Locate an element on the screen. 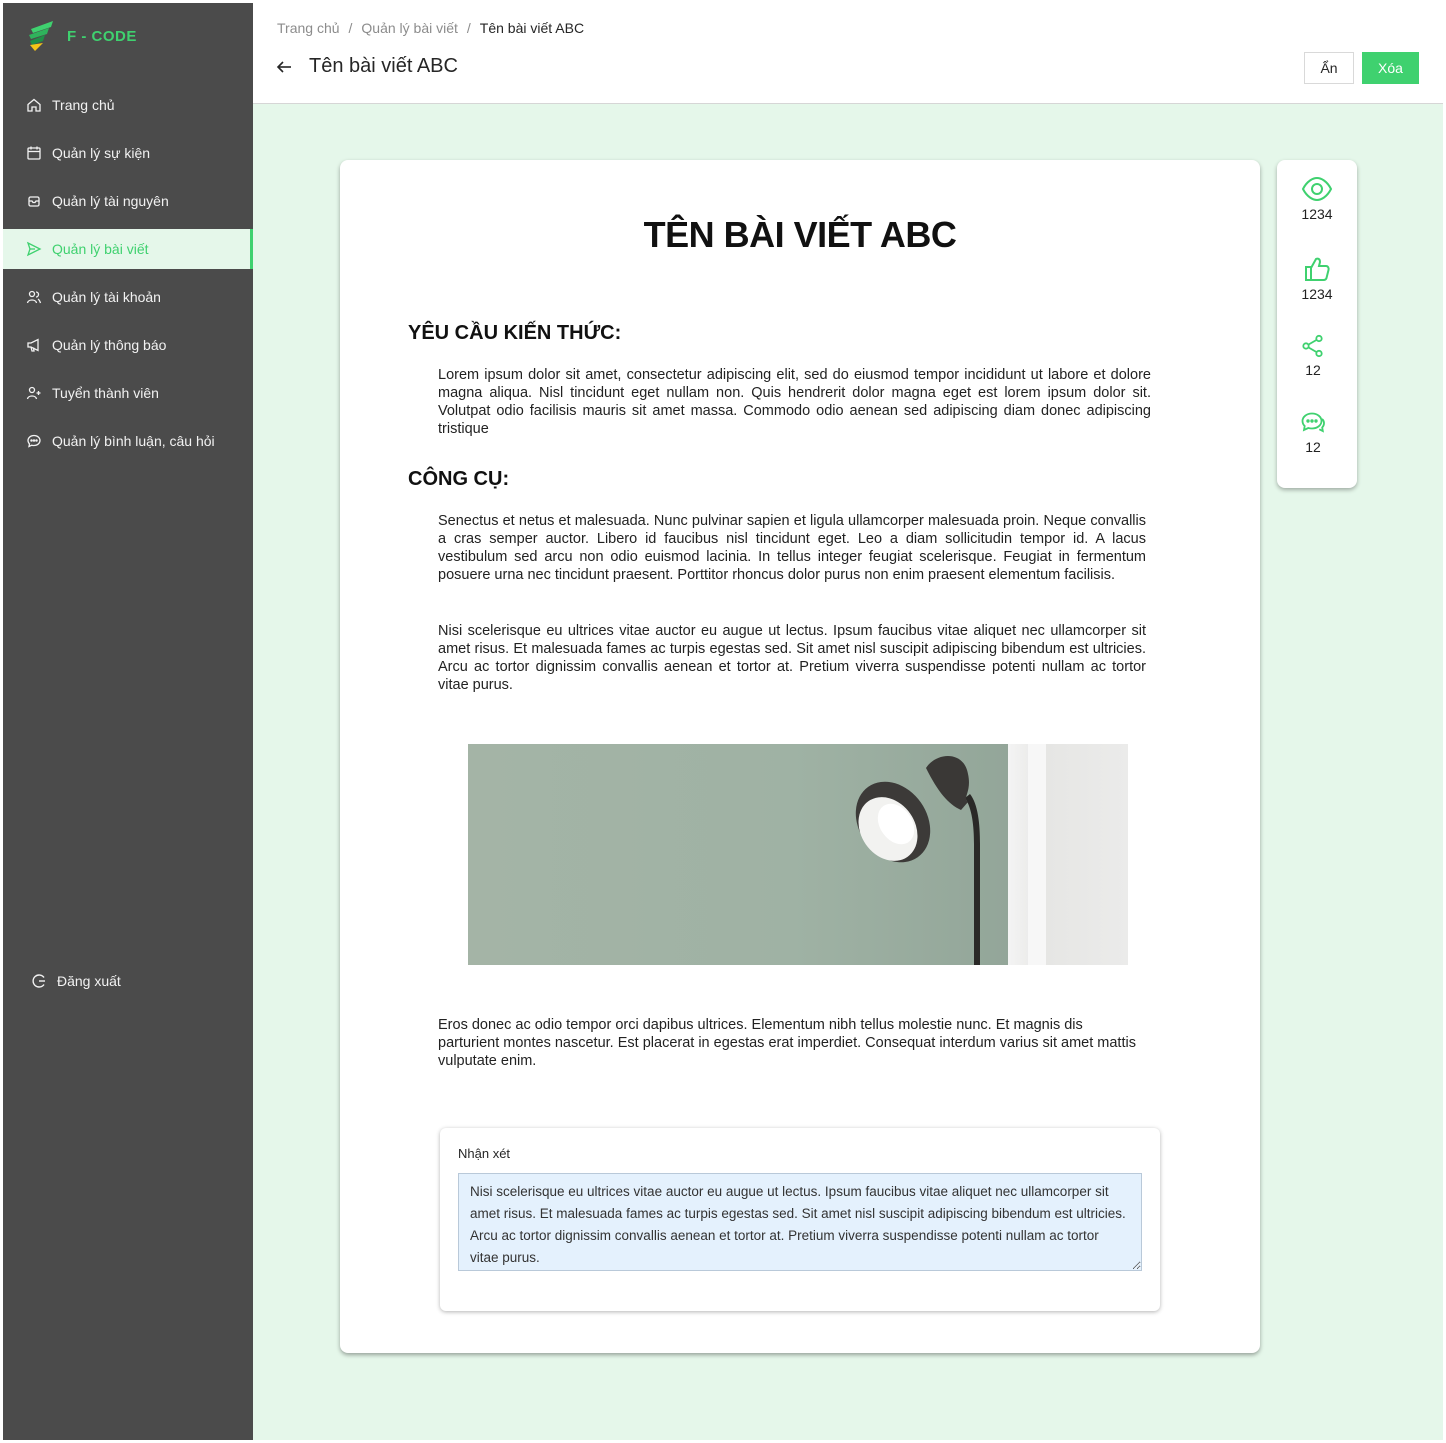 The image size is (1446, 1443). sidebar-item-recruit: Tuyển thành viên is located at coordinates (128, 393).